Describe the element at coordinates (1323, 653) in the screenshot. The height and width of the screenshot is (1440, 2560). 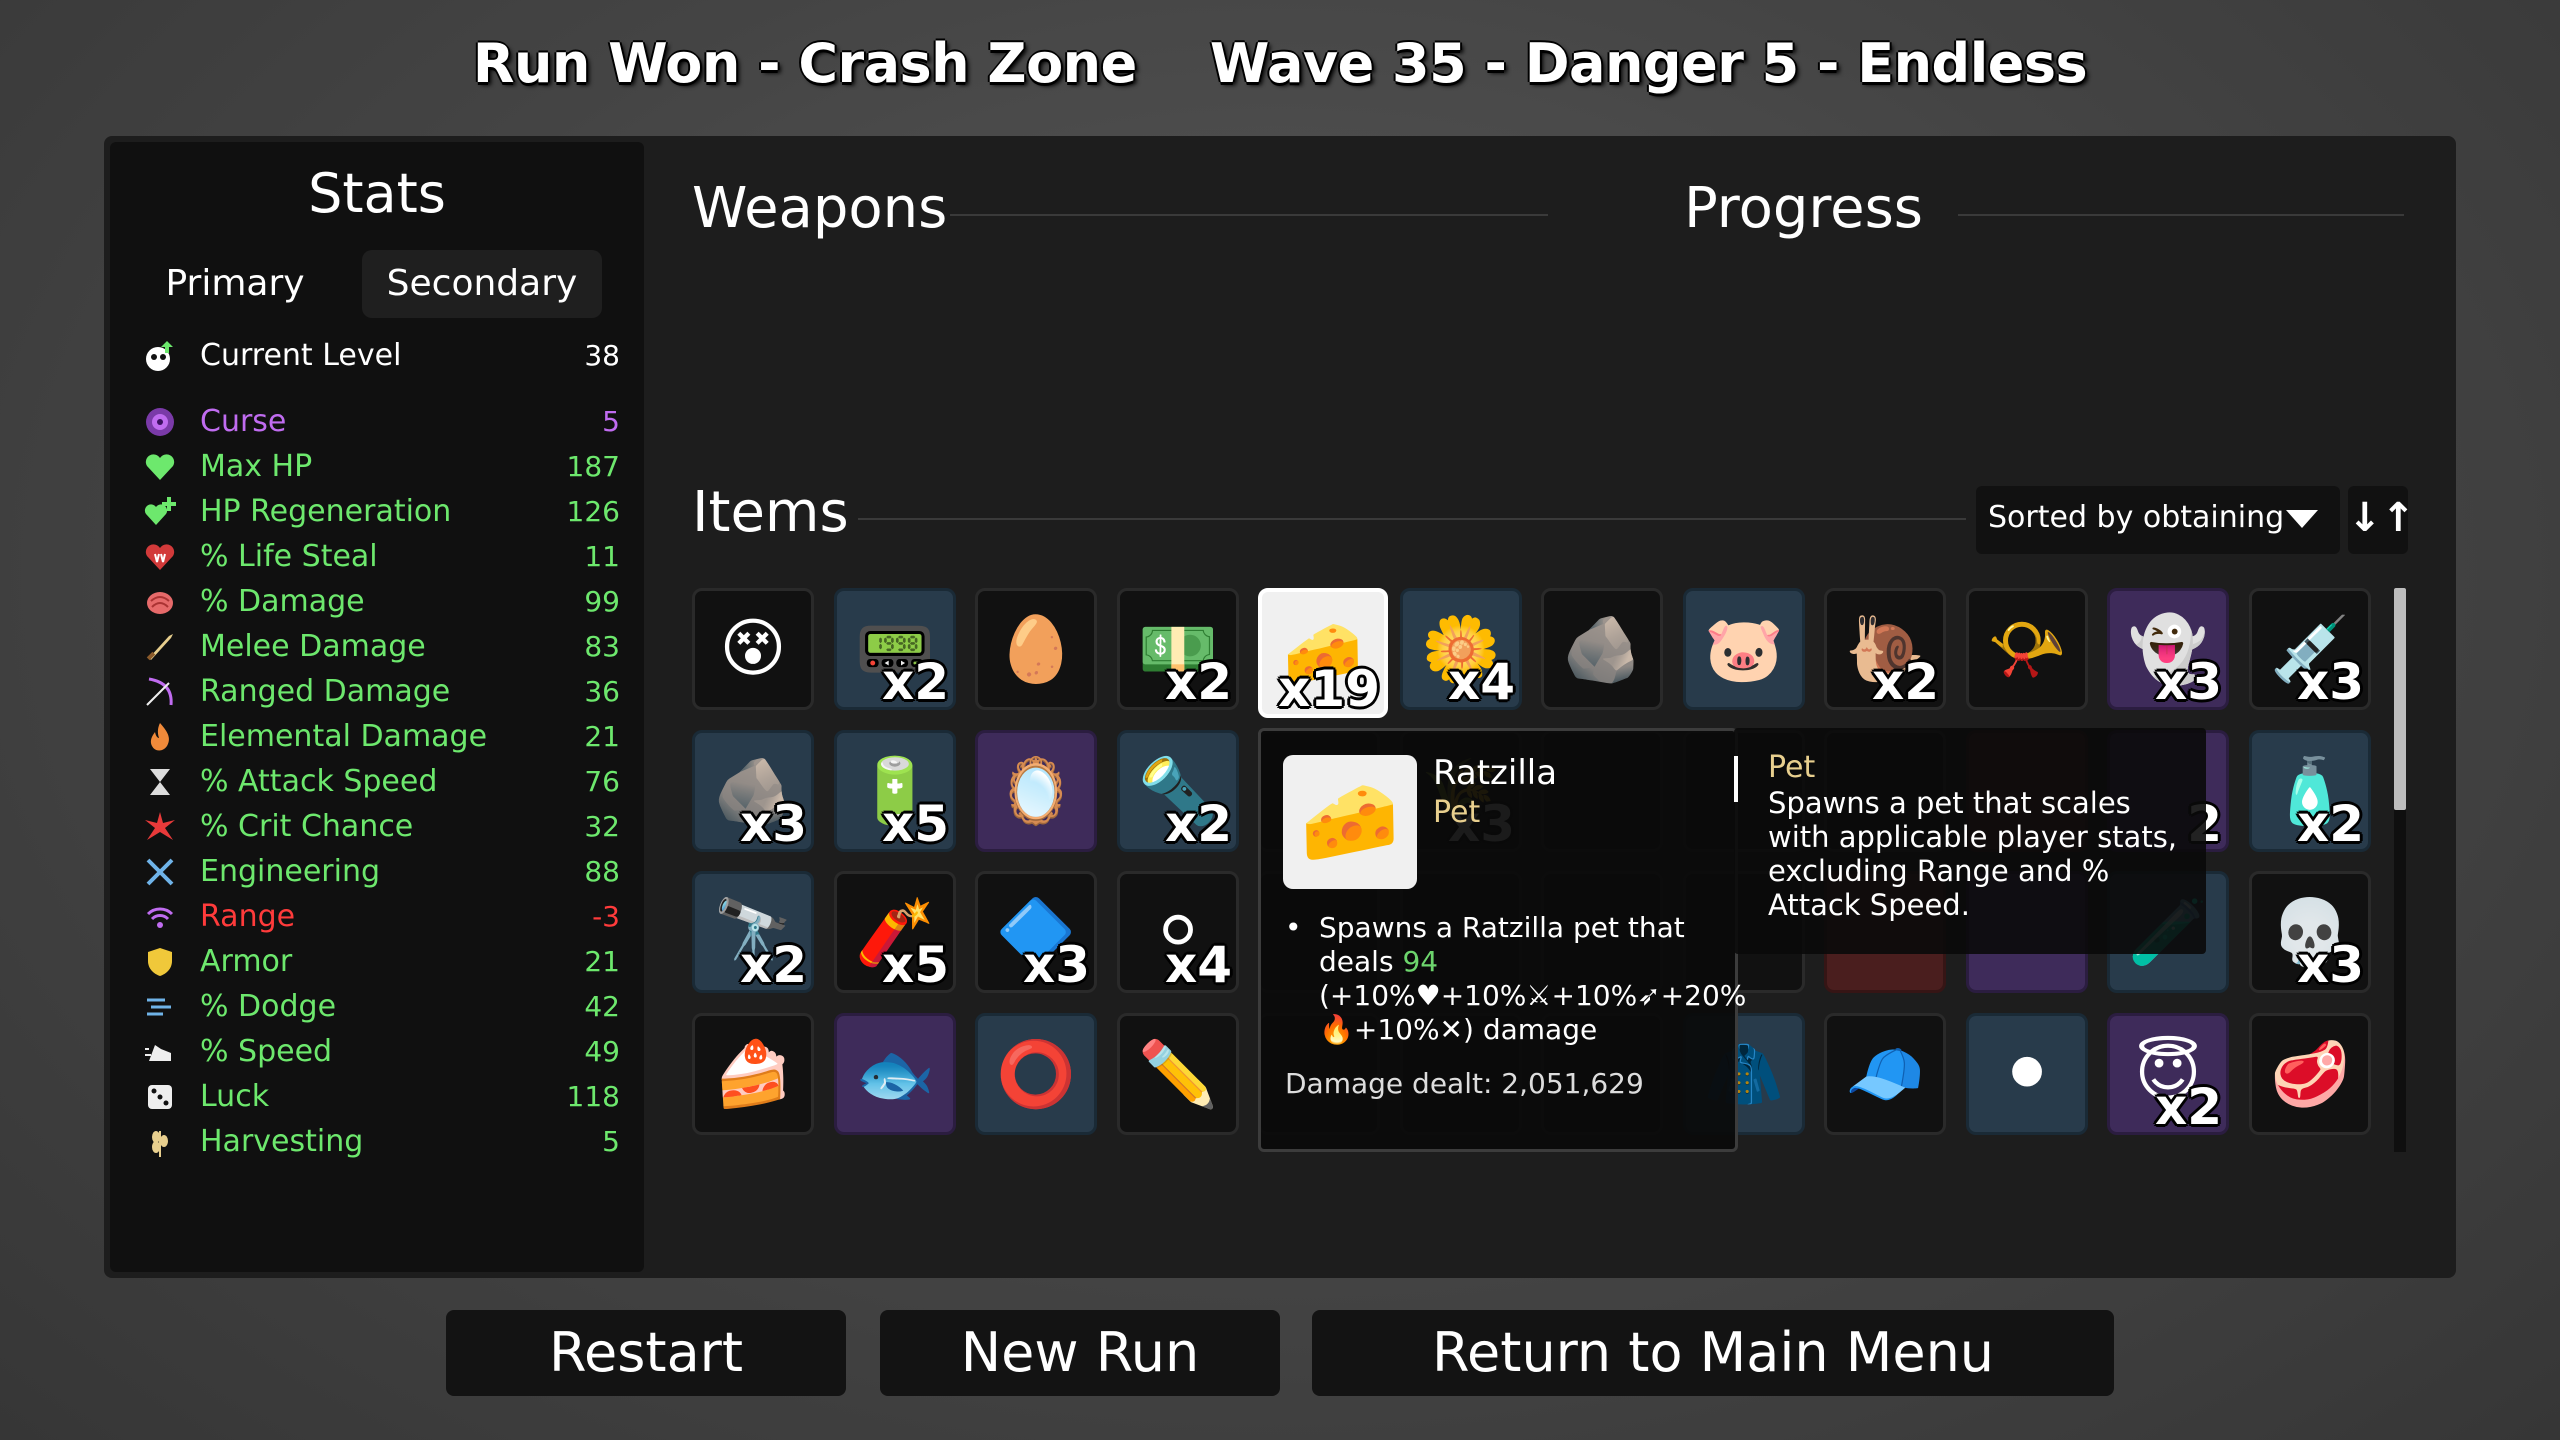
I see `item-slot: 🧀 x19` at that location.